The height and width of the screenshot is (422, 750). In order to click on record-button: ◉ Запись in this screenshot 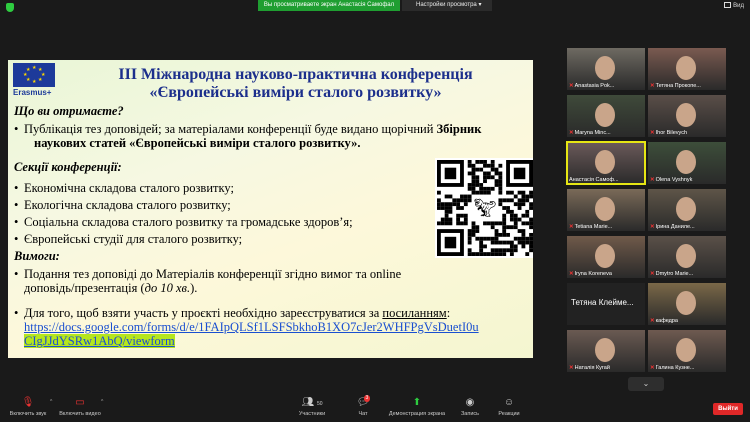, I will do `click(470, 407)`.